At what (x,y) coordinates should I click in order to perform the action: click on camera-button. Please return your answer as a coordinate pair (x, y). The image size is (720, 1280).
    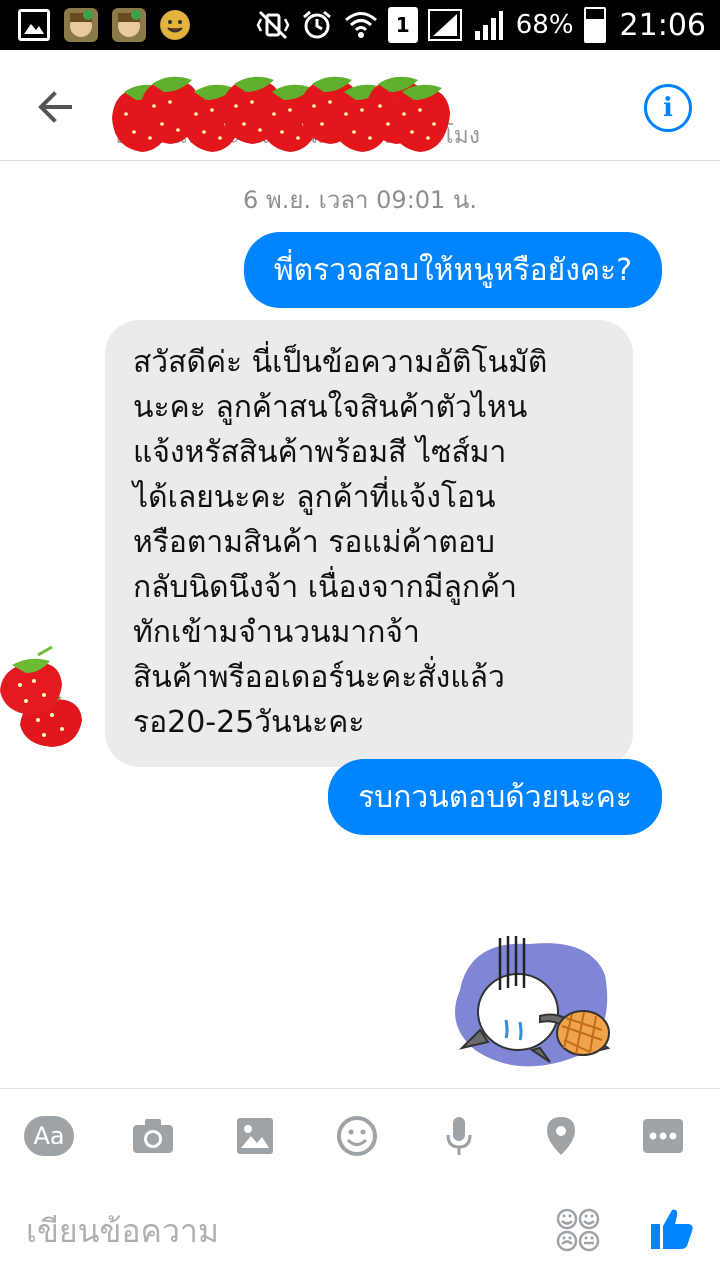
    Looking at the image, I should click on (153, 1136).